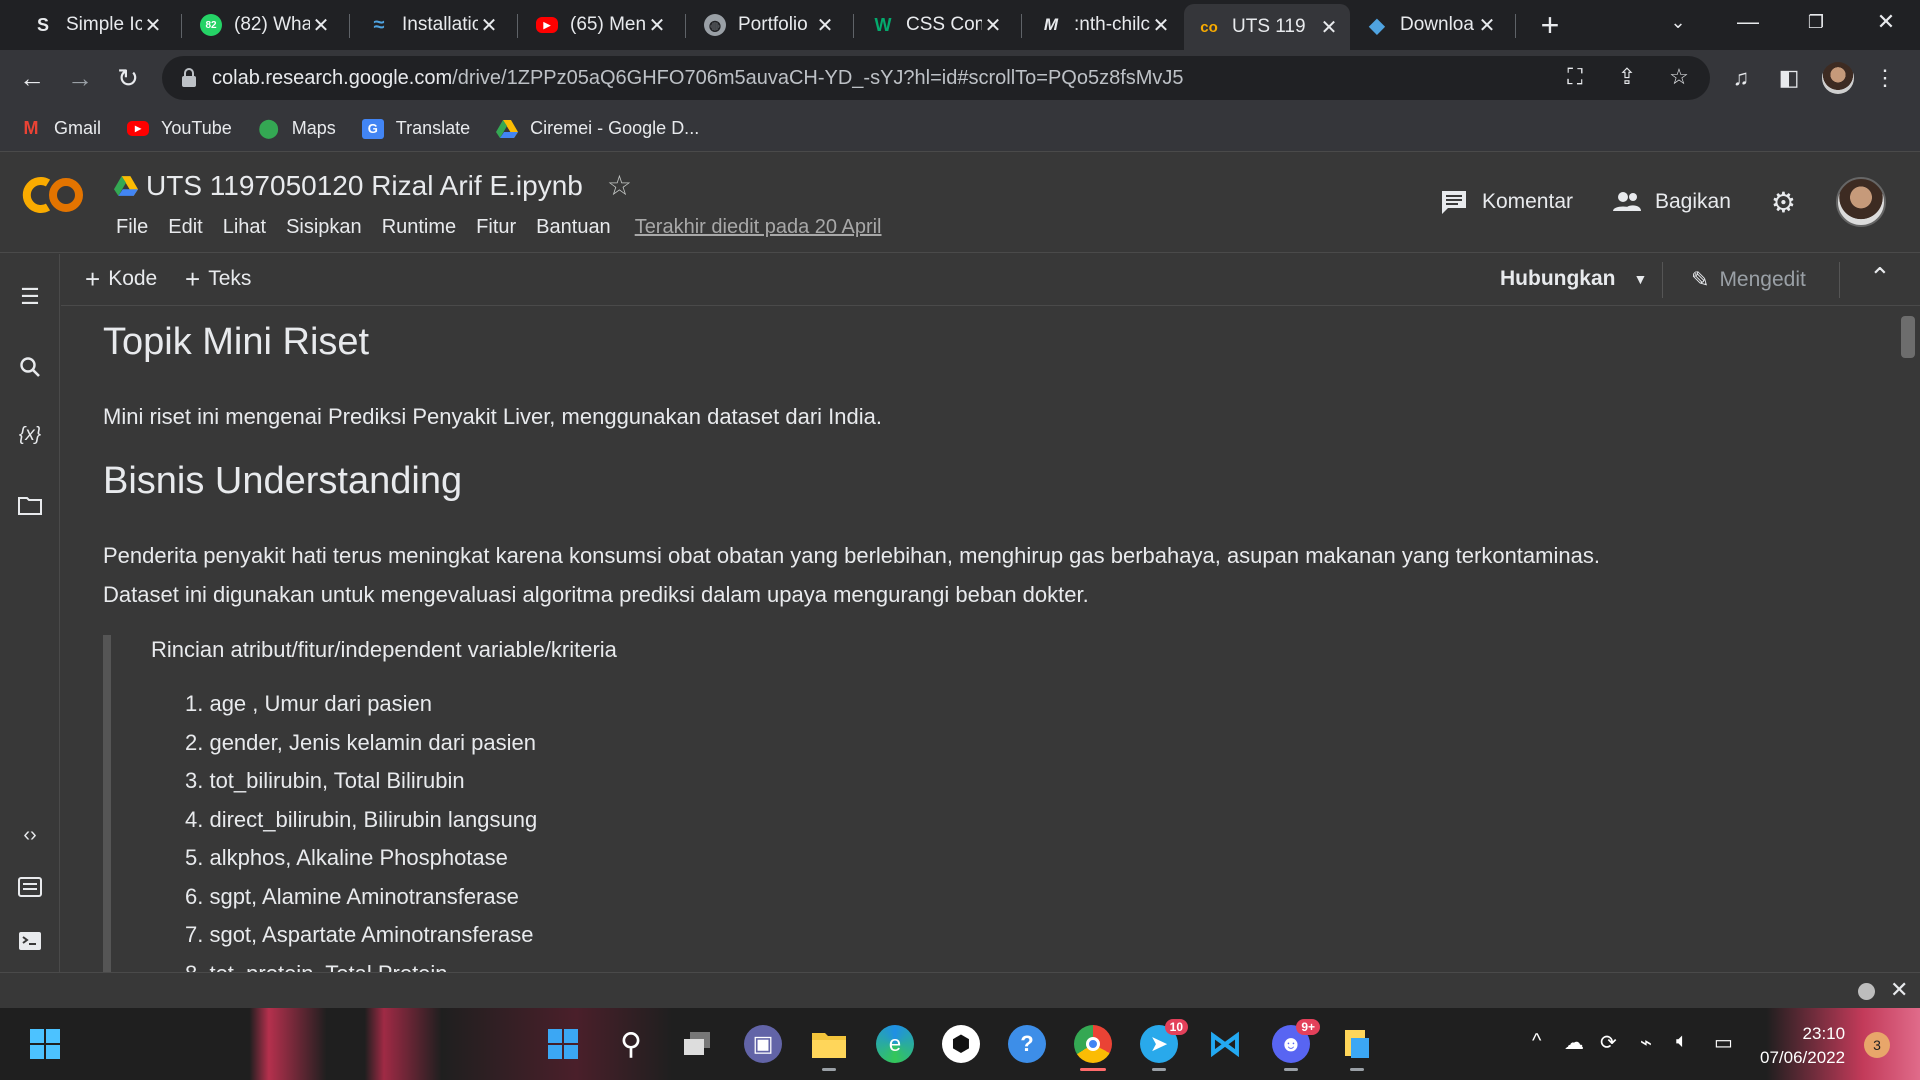 The width and height of the screenshot is (1920, 1080). I want to click on help-icon: ?, so click(1027, 1044).